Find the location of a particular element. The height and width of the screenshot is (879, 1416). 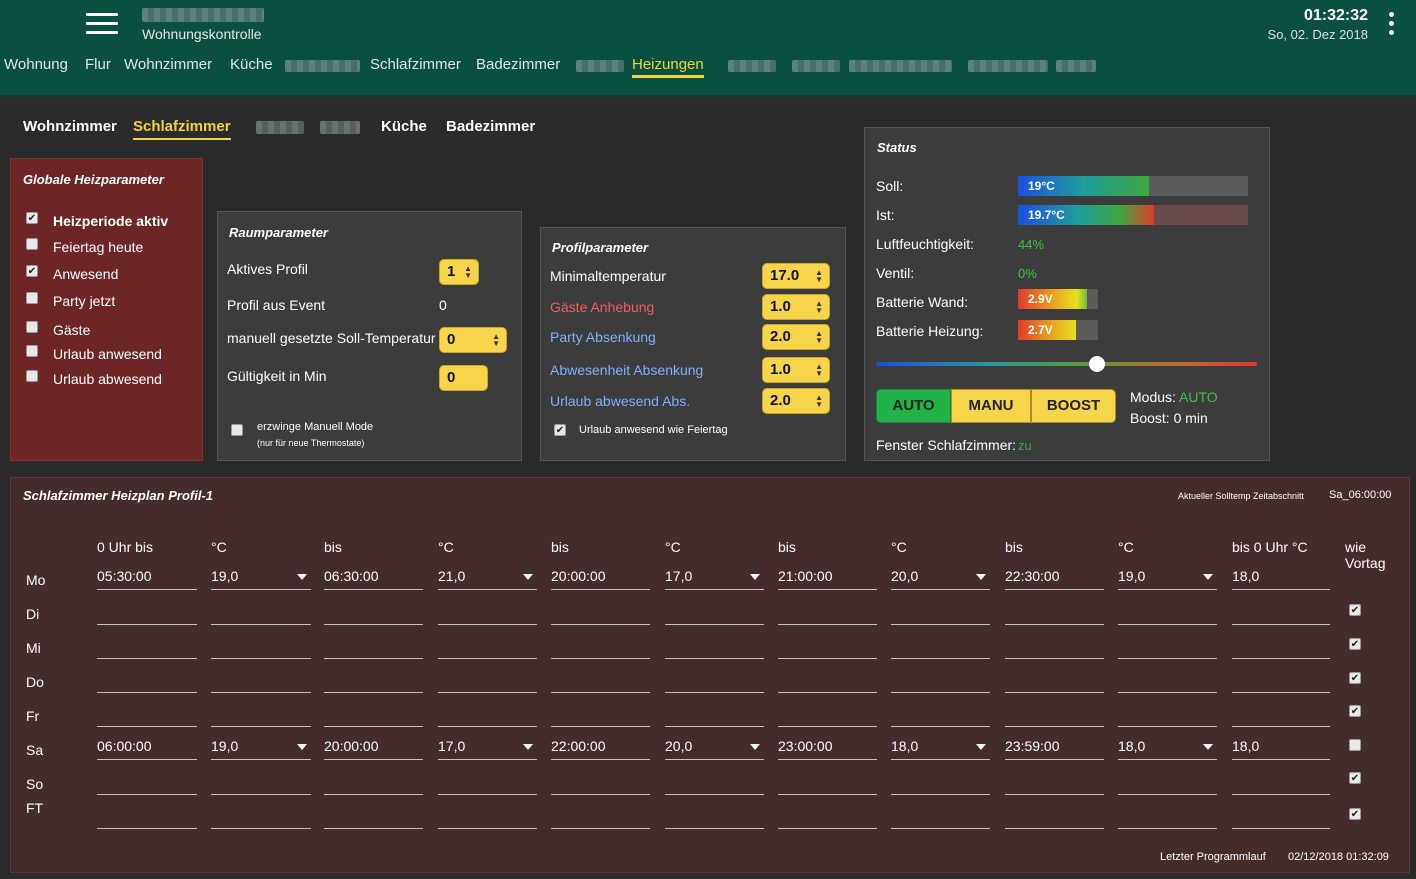

plan-time-input: 23:59:00 is located at coordinates (1054, 748).